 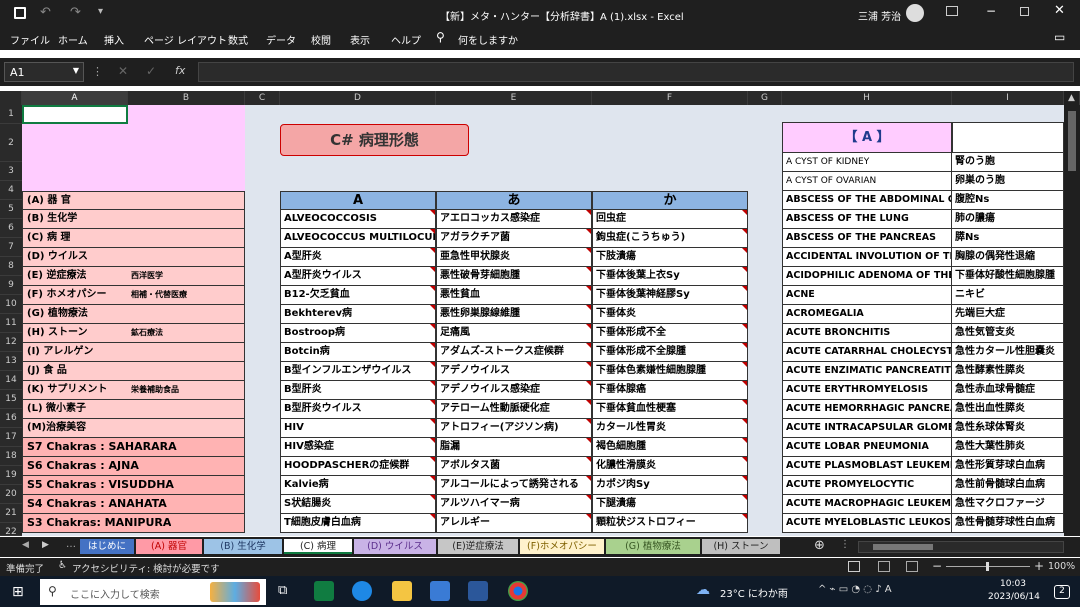 I want to click on zoom-slider-thumb, so click(x=987, y=566).